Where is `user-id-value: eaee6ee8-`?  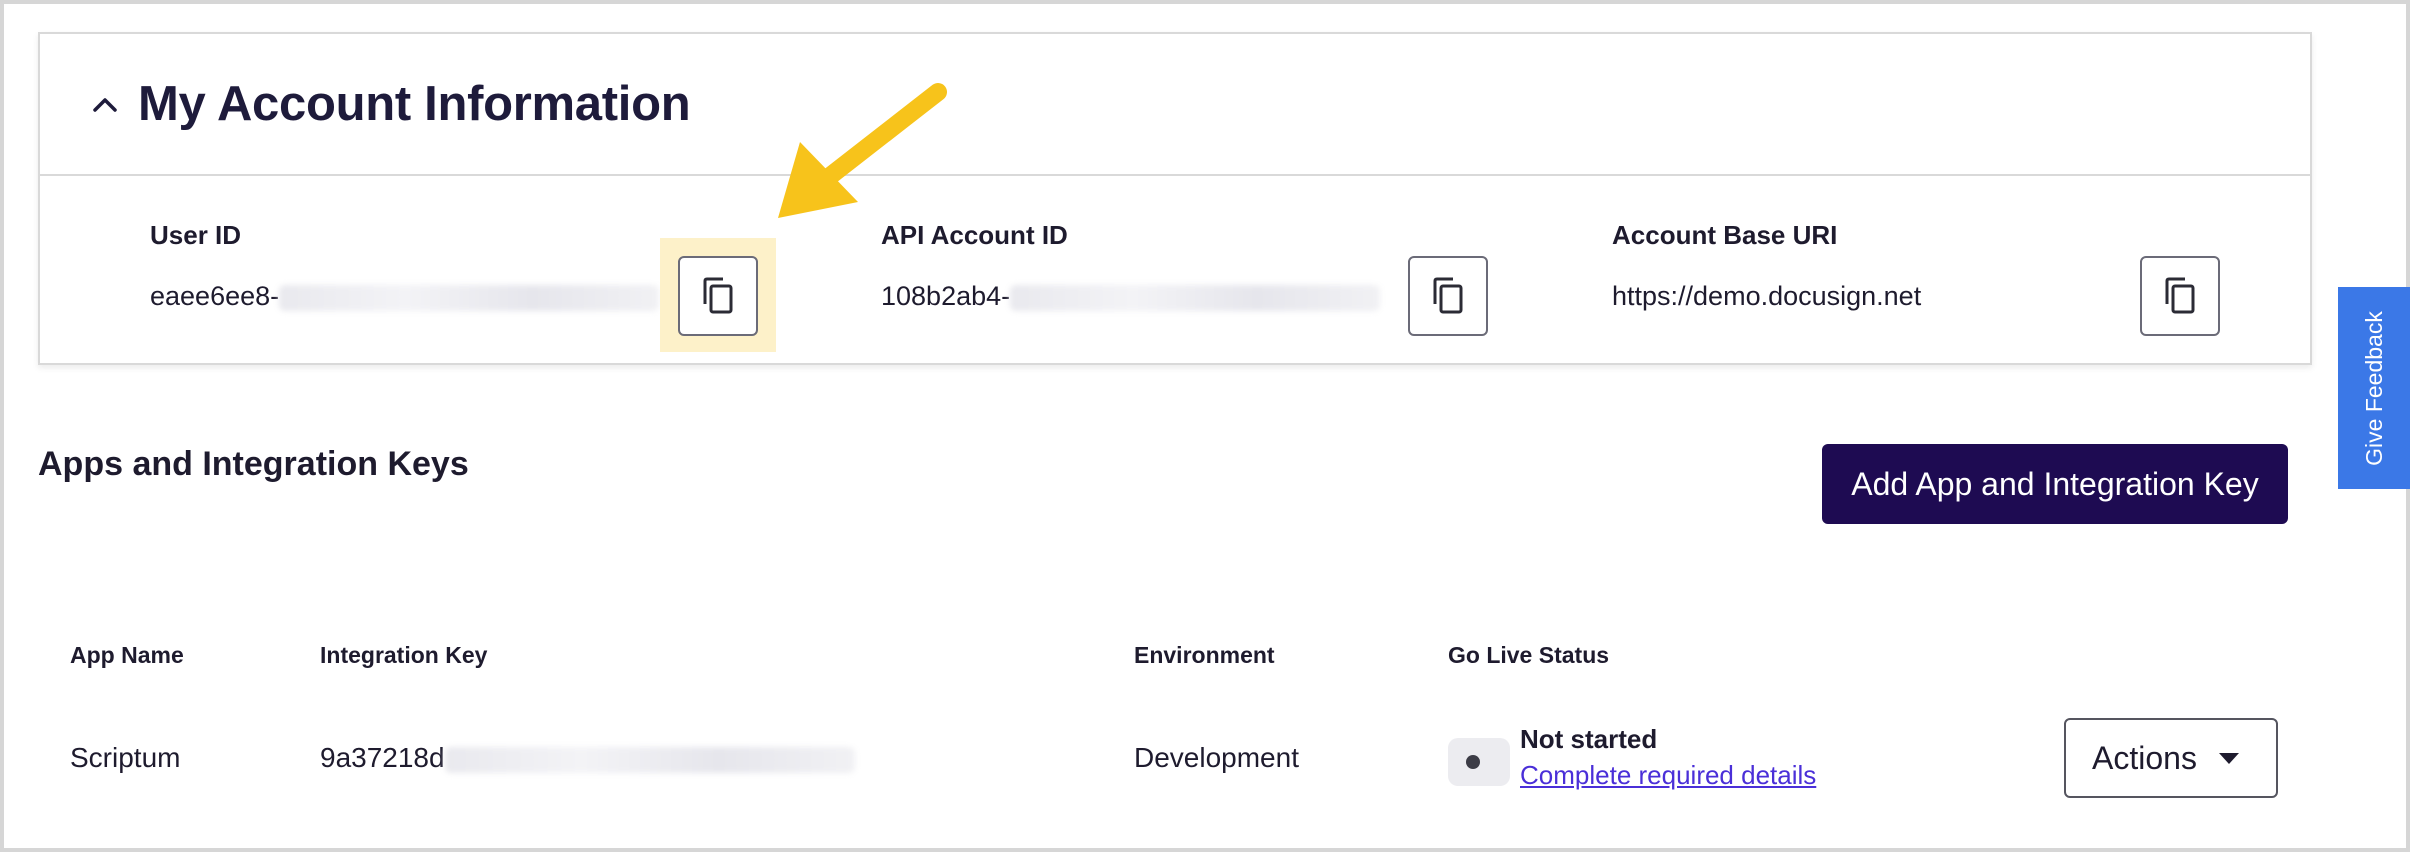
user-id-value: eaee6ee8- is located at coordinates (405, 296).